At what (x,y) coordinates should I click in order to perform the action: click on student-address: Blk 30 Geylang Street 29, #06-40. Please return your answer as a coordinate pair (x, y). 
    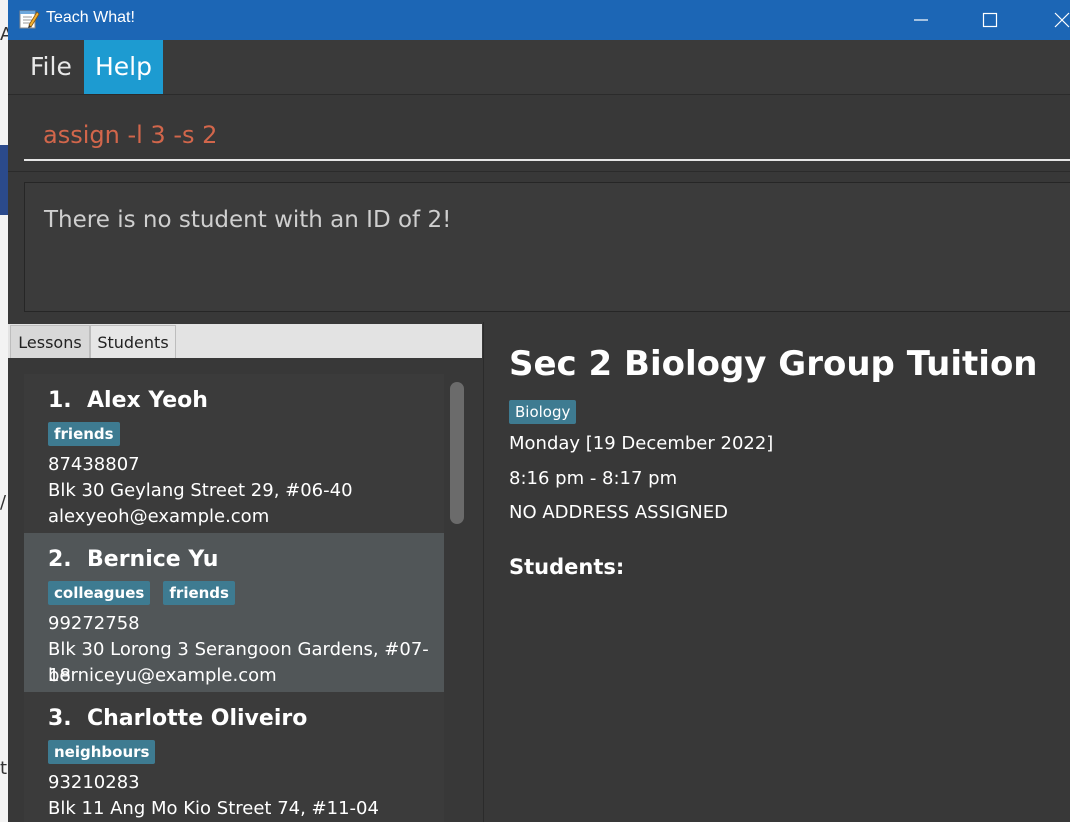
    Looking at the image, I should click on (200, 490).